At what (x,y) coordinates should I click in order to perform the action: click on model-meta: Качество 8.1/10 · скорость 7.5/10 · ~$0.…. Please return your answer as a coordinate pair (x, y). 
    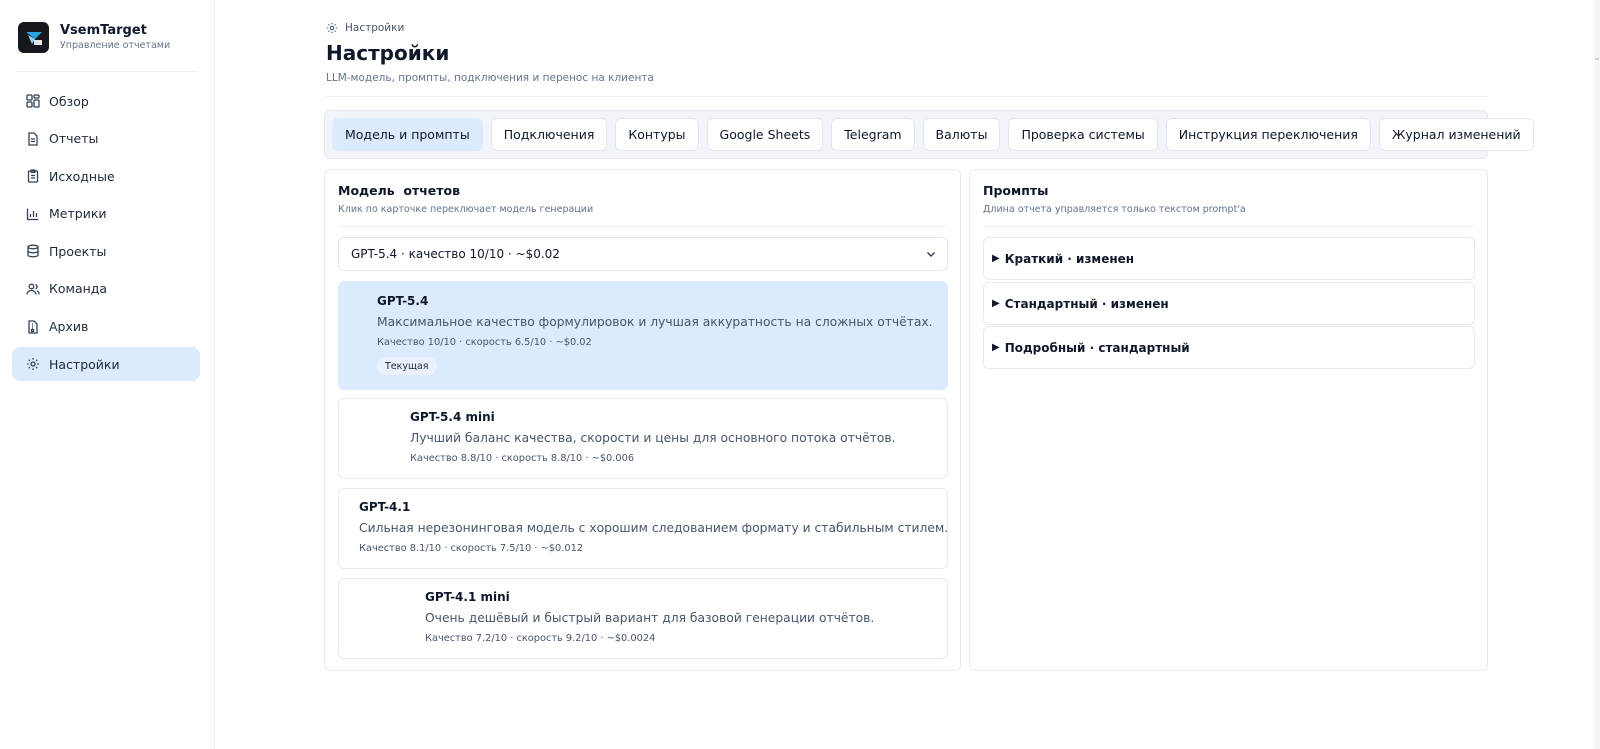
    Looking at the image, I should click on (471, 548).